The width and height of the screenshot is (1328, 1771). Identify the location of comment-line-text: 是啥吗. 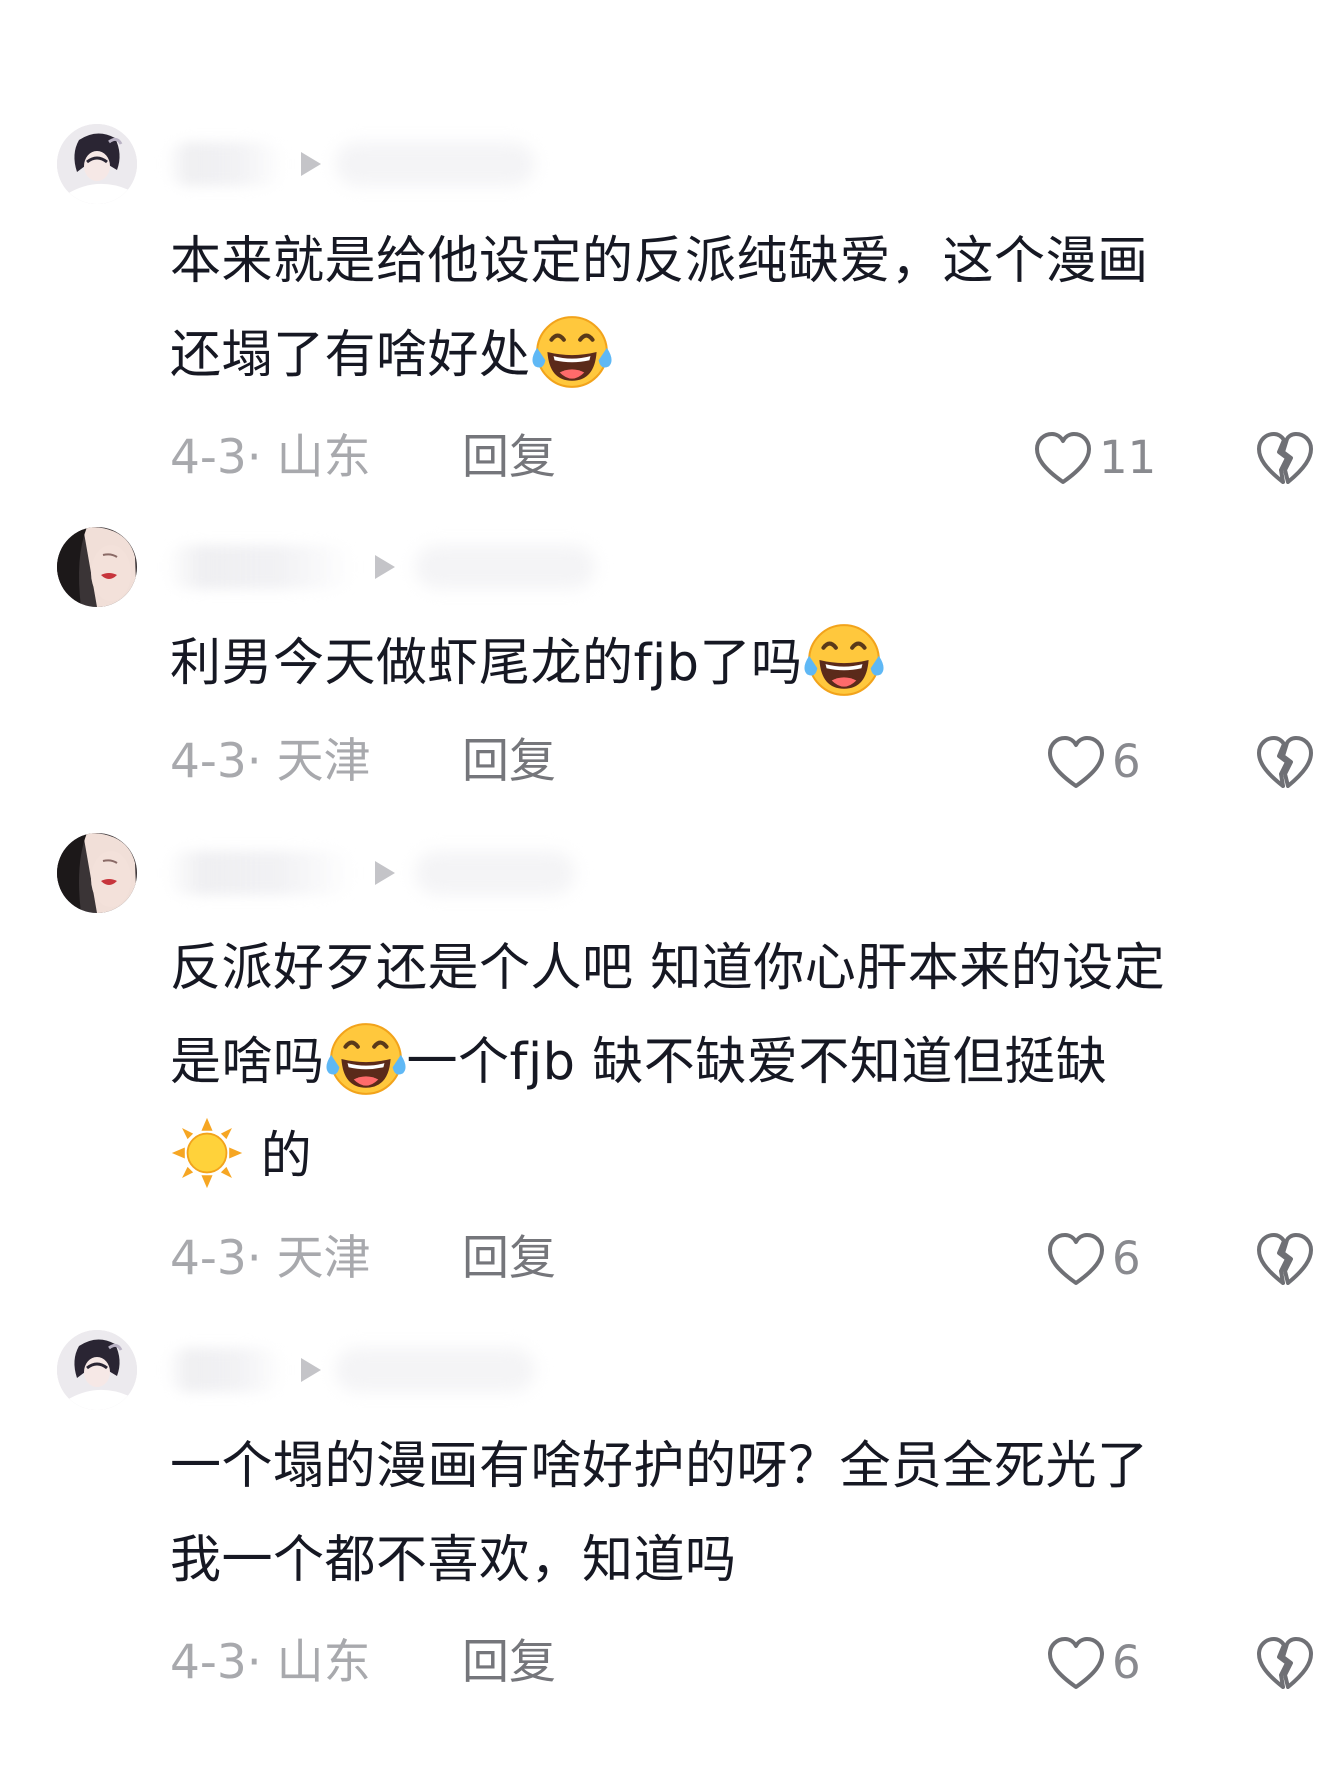
(247, 1062).